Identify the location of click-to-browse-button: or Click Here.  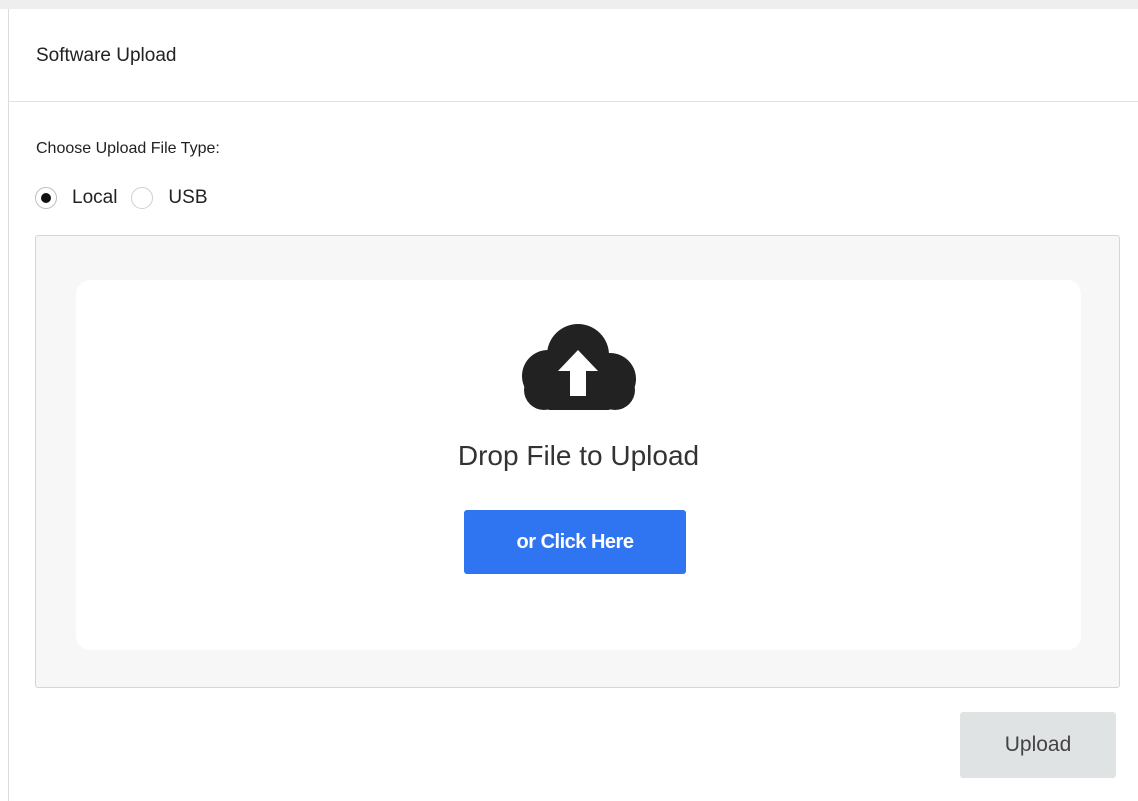
(575, 542).